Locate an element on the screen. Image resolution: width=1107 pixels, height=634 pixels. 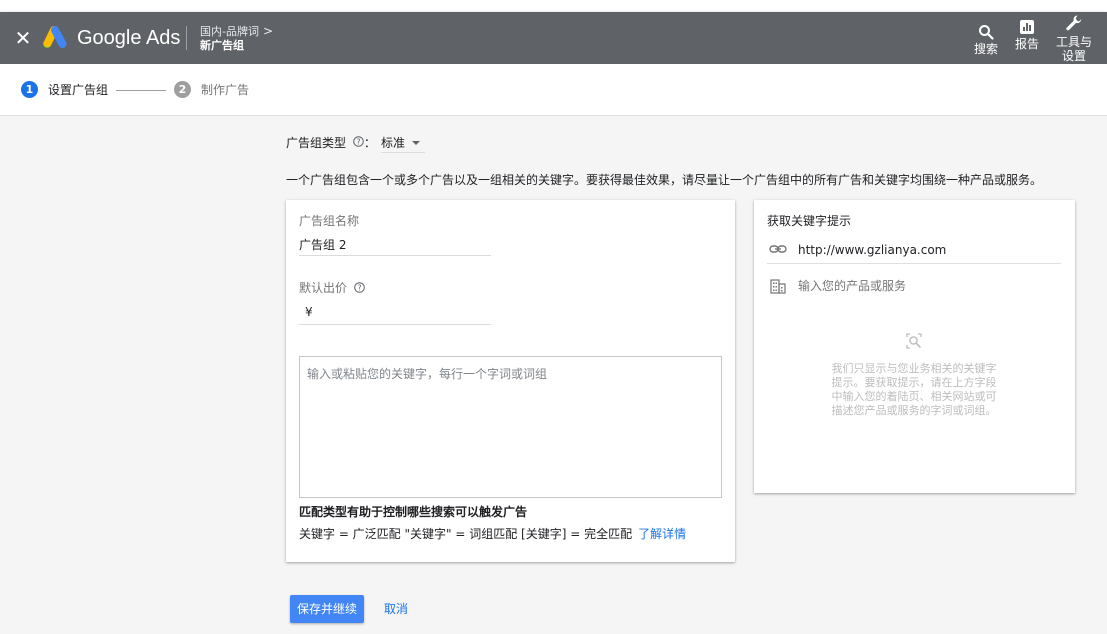
header-divider is located at coordinates (186, 38).